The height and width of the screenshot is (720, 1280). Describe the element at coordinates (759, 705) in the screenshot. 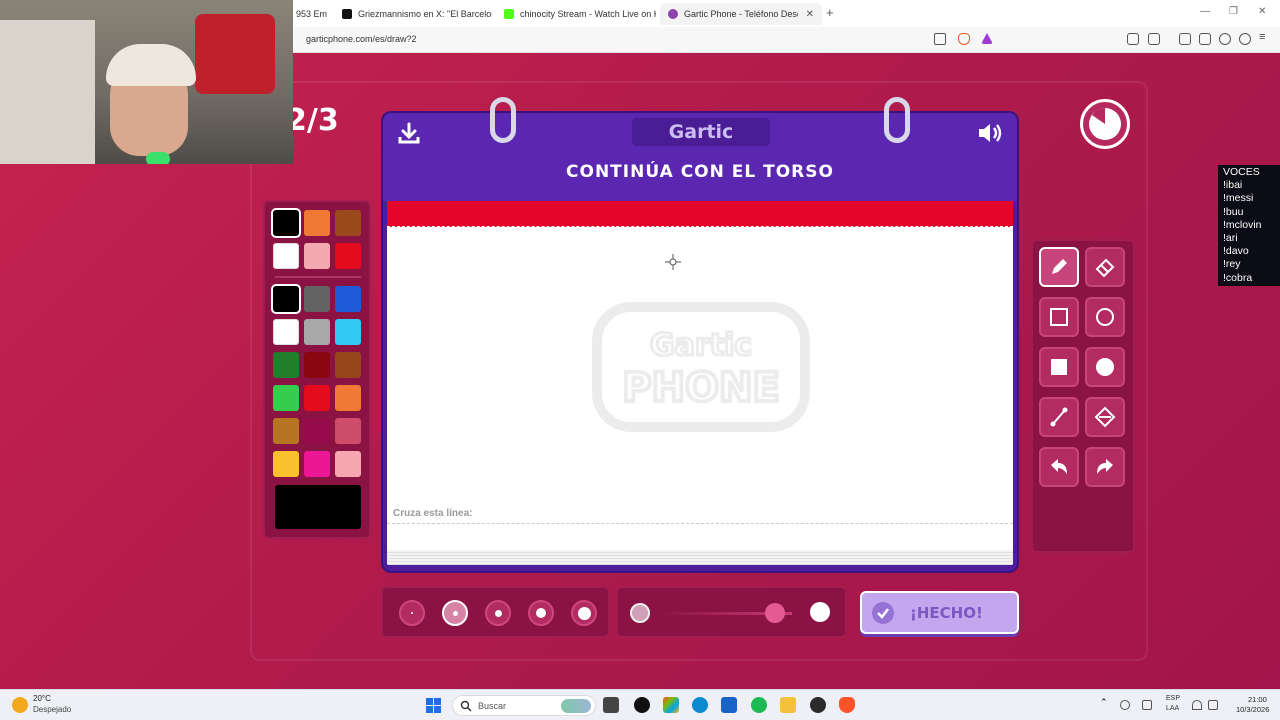

I see `spotify-icon` at that location.